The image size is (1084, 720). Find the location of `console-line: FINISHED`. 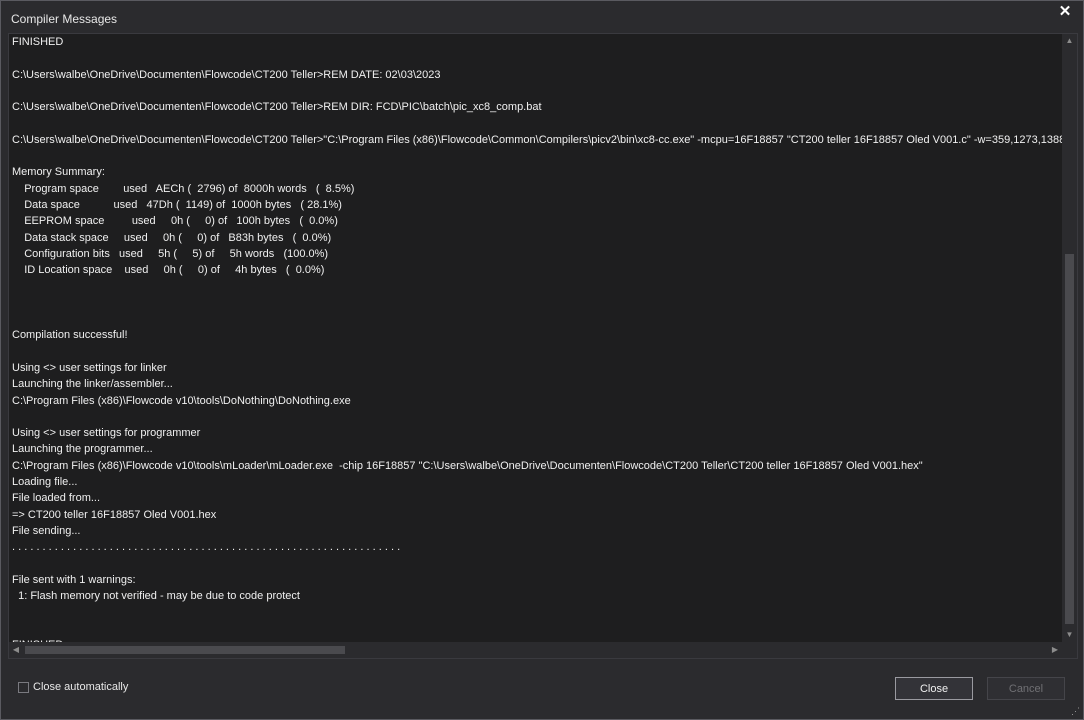

console-line: FINISHED is located at coordinates (38, 42).